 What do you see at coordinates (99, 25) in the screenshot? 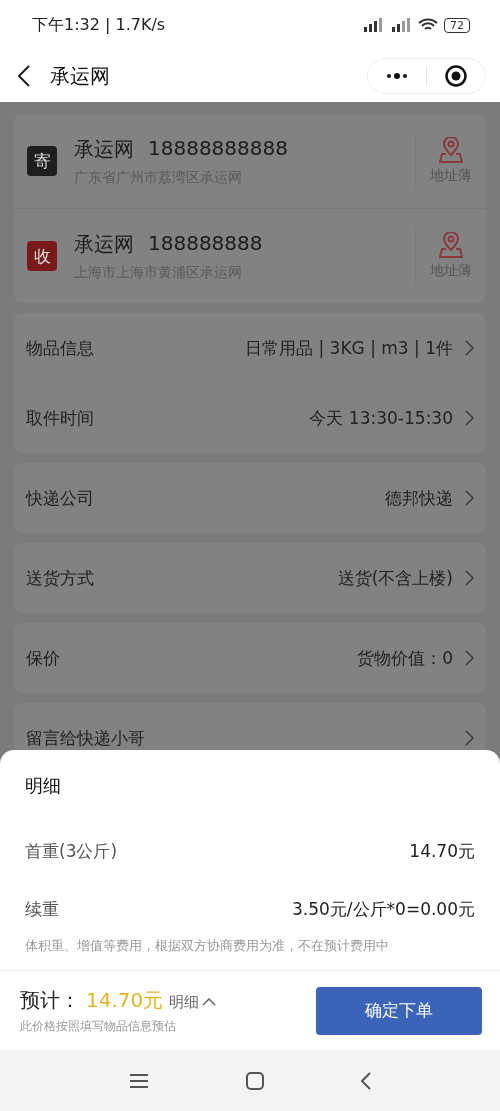
I see `status-time: 下午1:32 | 1.7K/s` at bounding box center [99, 25].